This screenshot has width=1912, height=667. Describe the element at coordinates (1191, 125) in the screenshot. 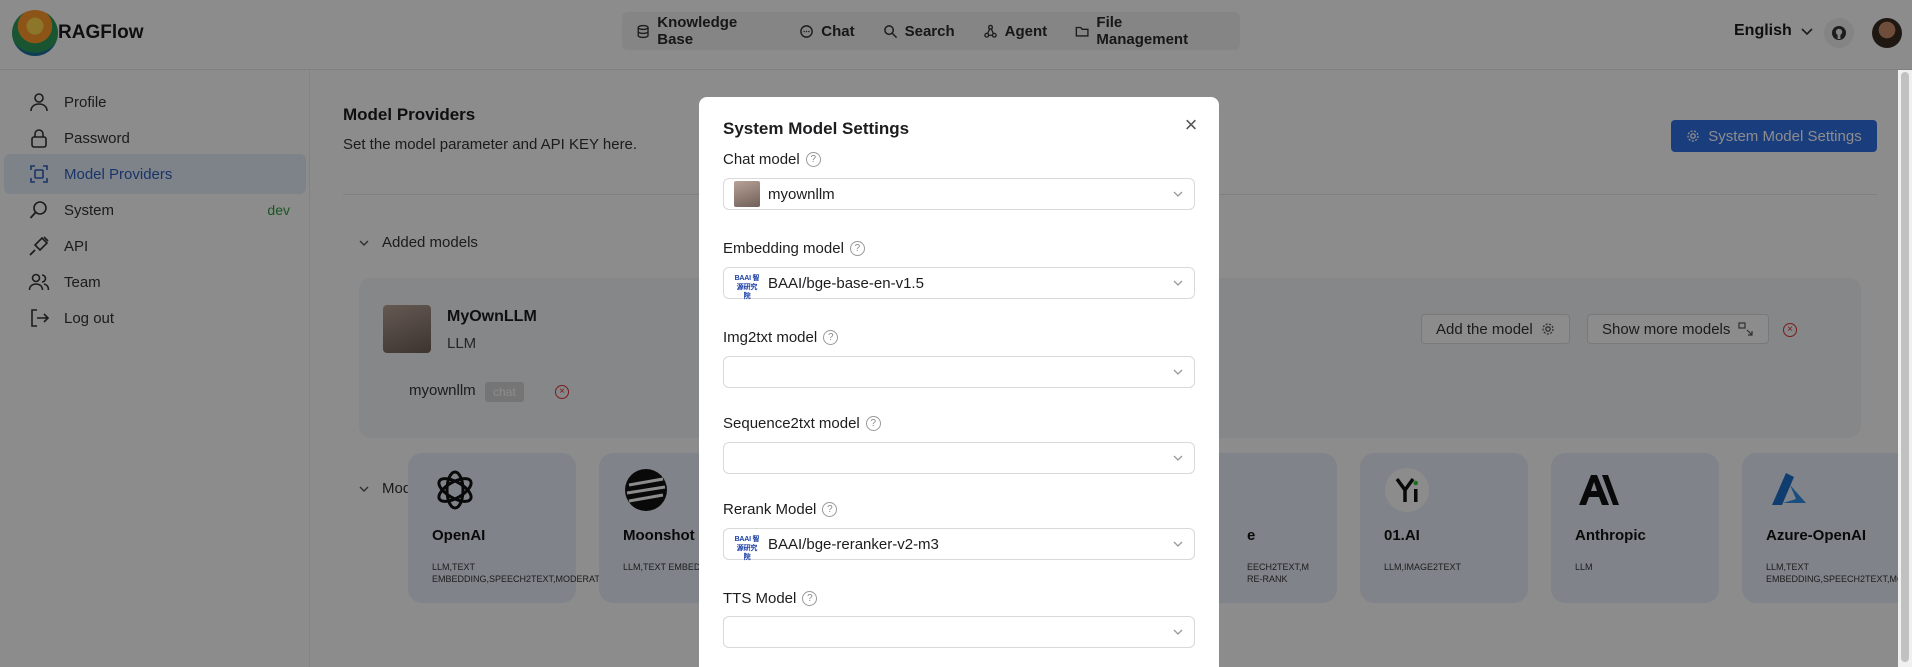

I see `close-icon: ×` at that location.